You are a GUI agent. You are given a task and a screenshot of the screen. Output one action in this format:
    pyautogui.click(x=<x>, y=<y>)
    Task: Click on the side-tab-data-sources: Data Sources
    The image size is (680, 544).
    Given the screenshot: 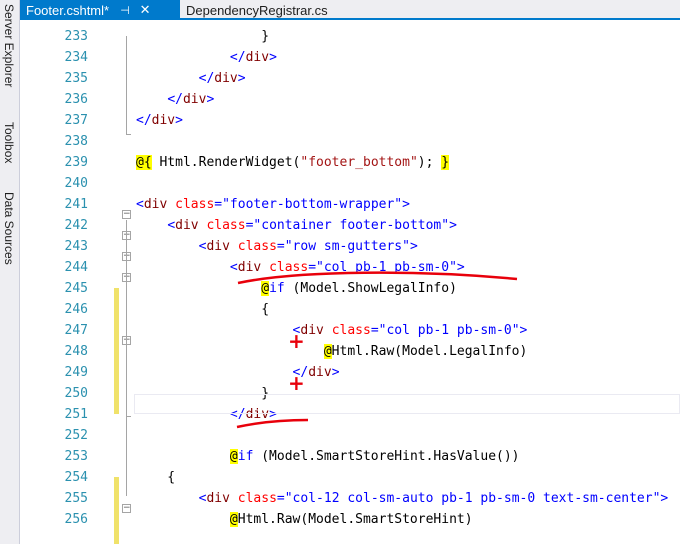 What is the action you would take?
    pyautogui.click(x=9, y=228)
    